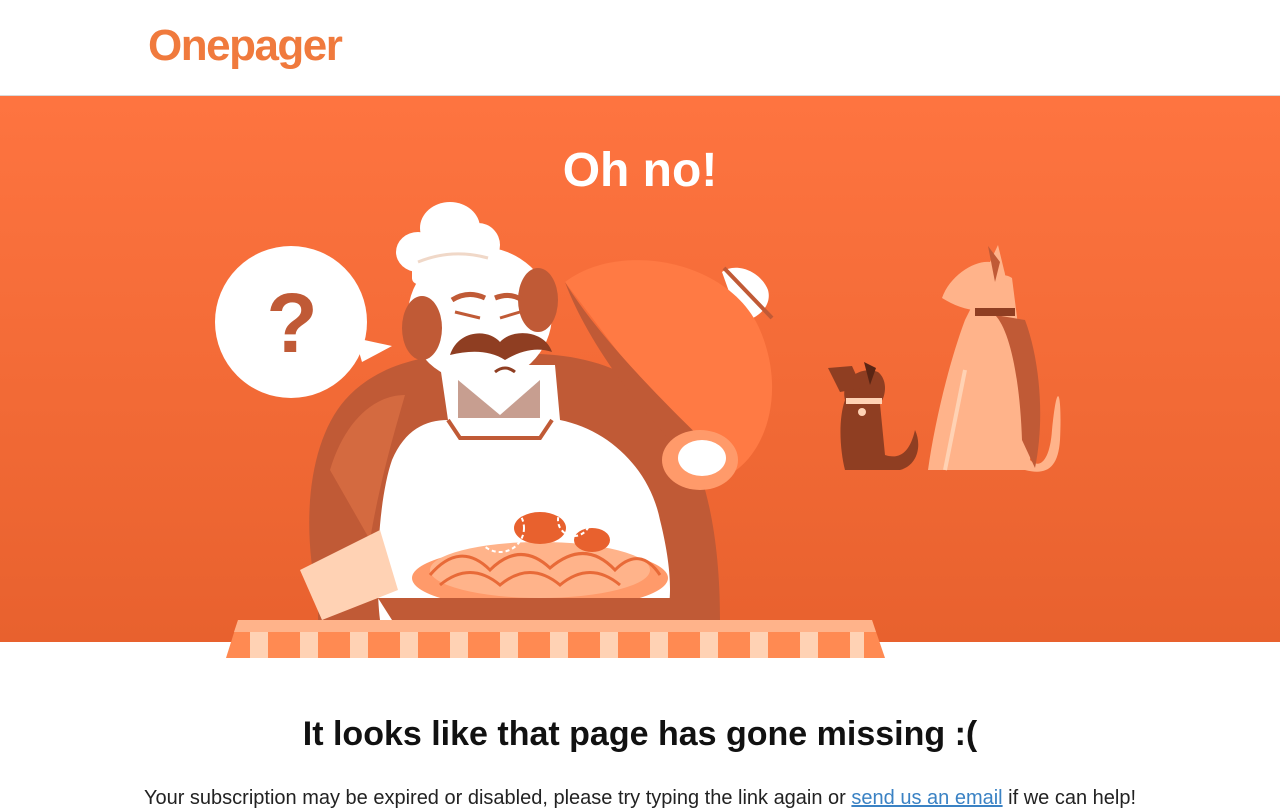  I want to click on site-header: Onepager, so click(640, 48).